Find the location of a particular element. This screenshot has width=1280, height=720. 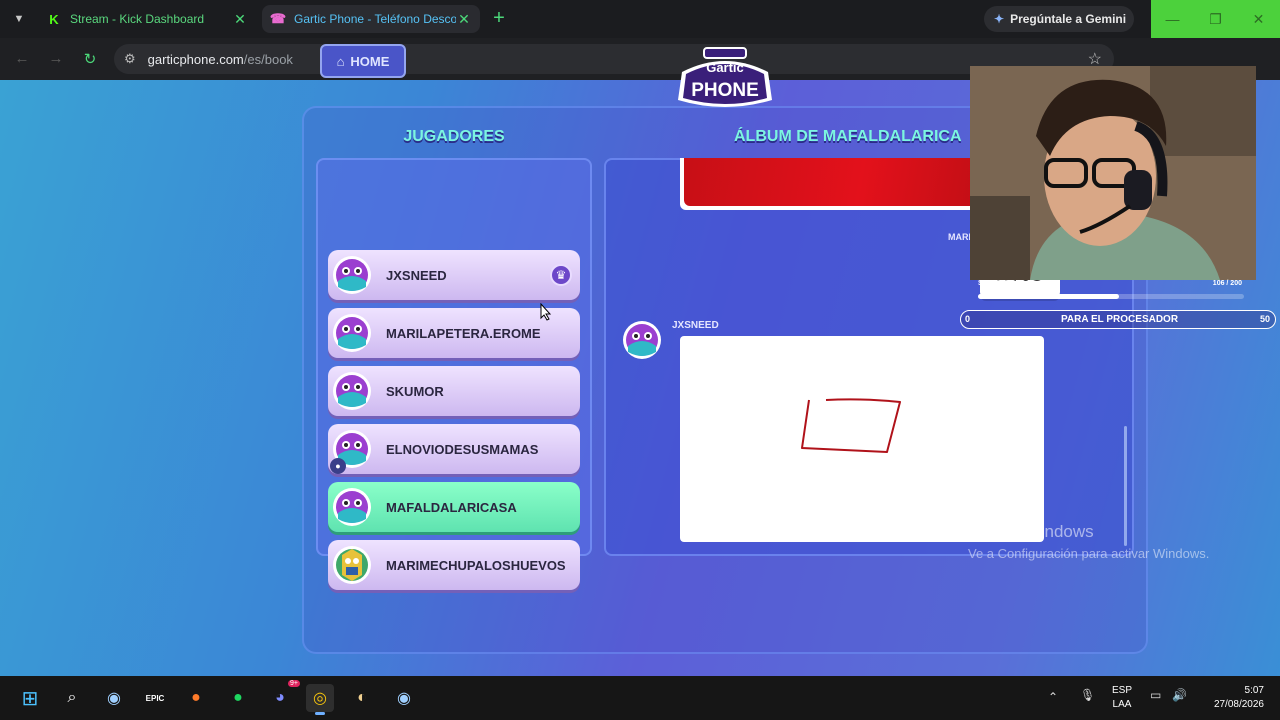

followers-count: 106 / 200 is located at coordinates (1227, 283).